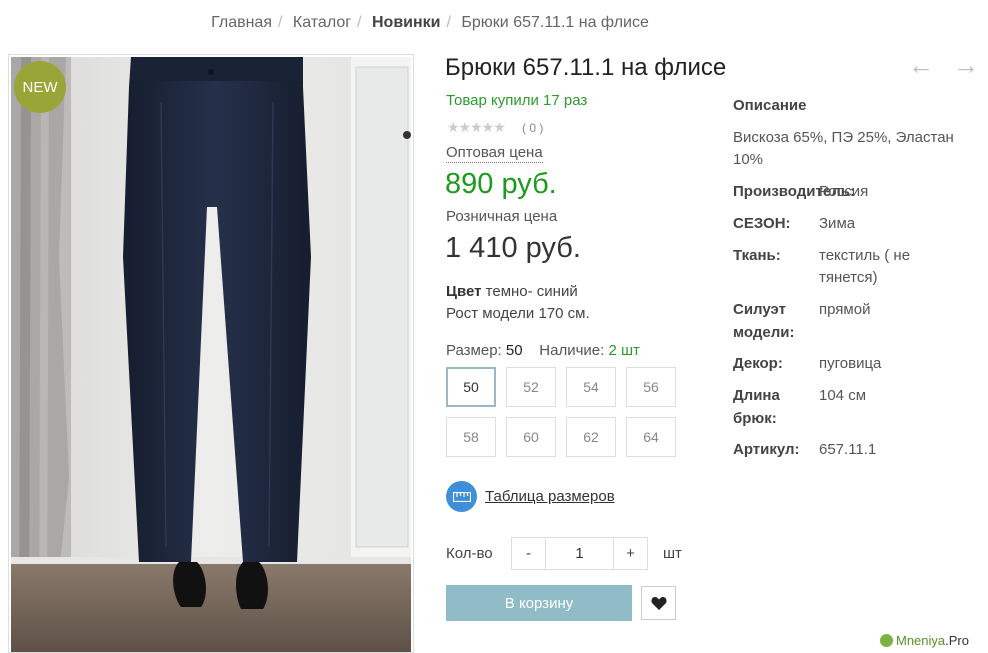 The image size is (988, 653). Describe the element at coordinates (921, 640) in the screenshot. I see `watermark-name: Mneniya` at that location.